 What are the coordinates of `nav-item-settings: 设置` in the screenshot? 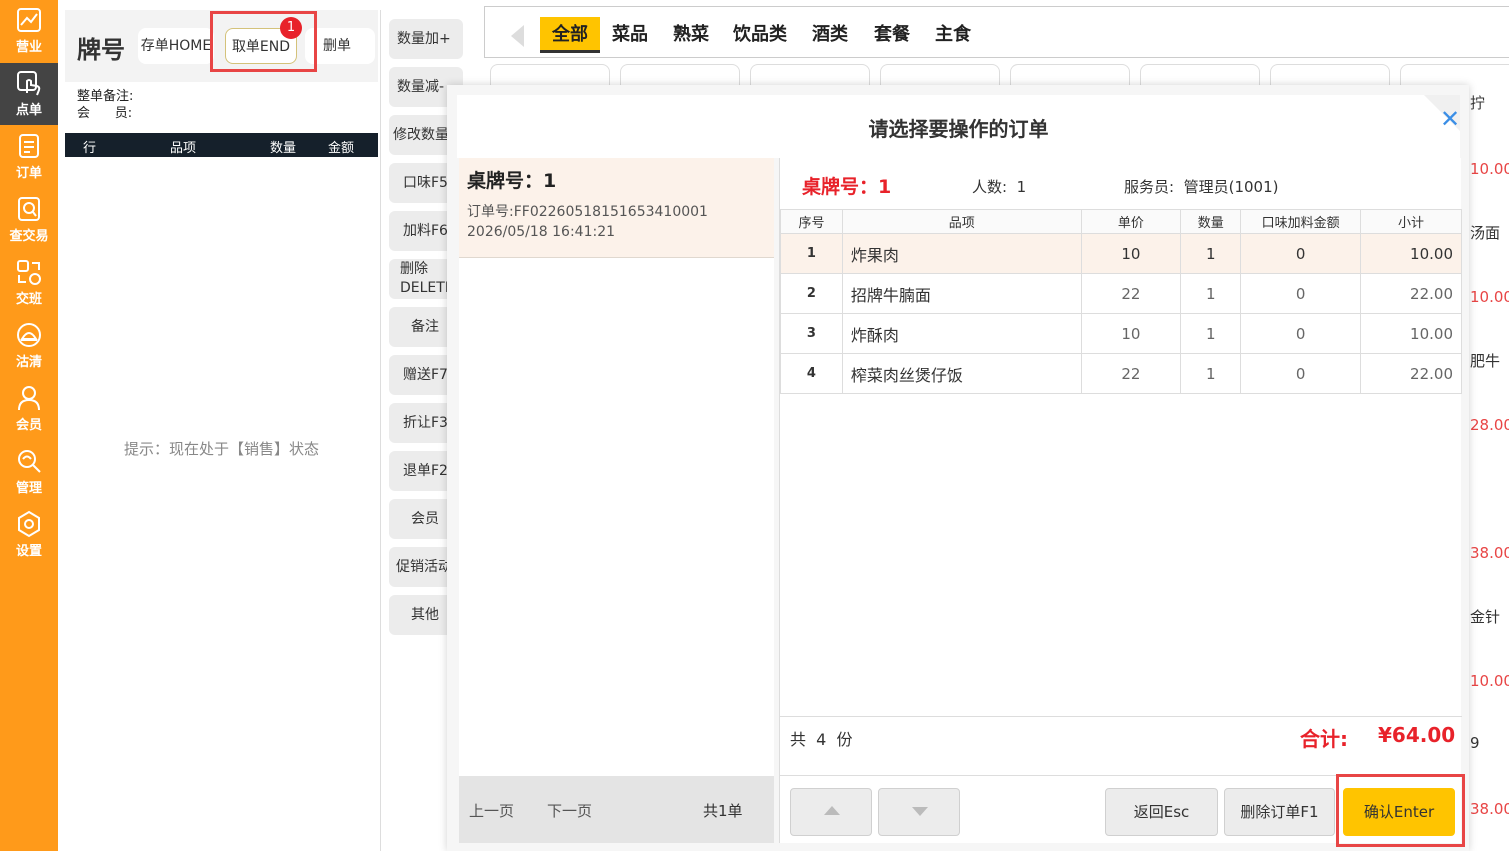 It's located at (29, 535).